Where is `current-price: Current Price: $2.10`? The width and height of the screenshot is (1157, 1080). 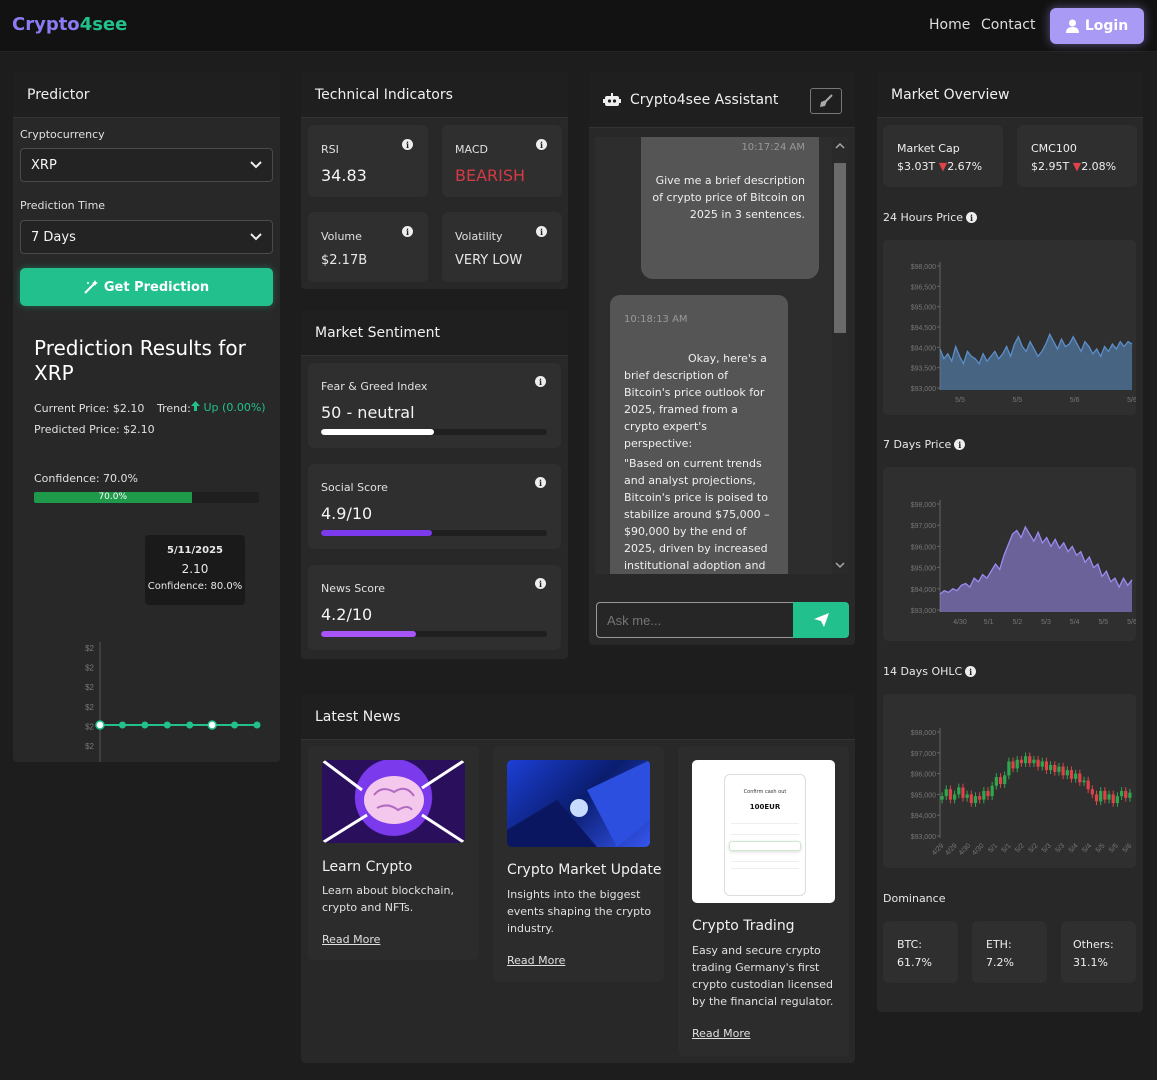
current-price: Current Price: $2.10 is located at coordinates (89, 408).